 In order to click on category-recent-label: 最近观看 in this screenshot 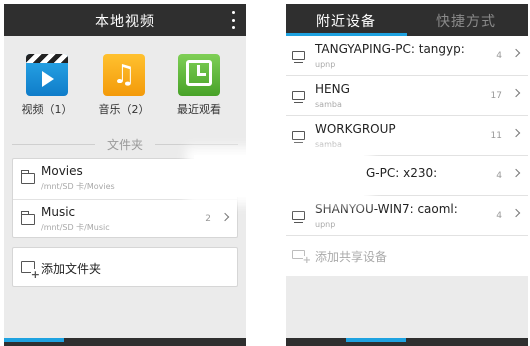, I will do `click(199, 109)`.